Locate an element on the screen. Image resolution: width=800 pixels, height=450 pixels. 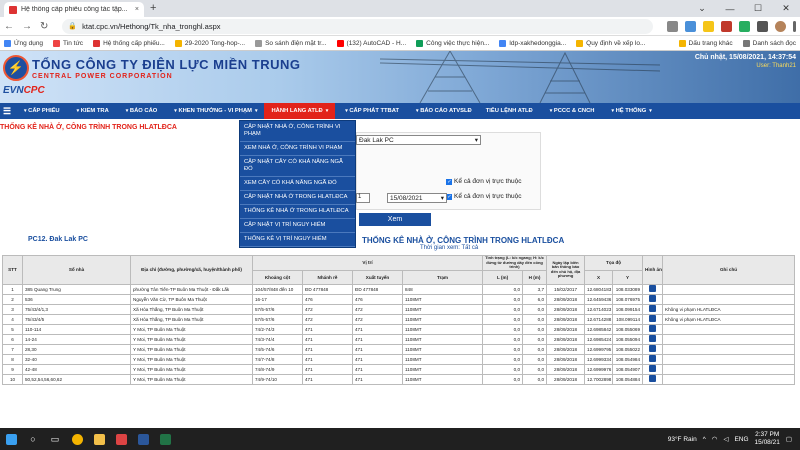
other-bookmarks: Dấu trang khác is located at coordinates (705, 43).